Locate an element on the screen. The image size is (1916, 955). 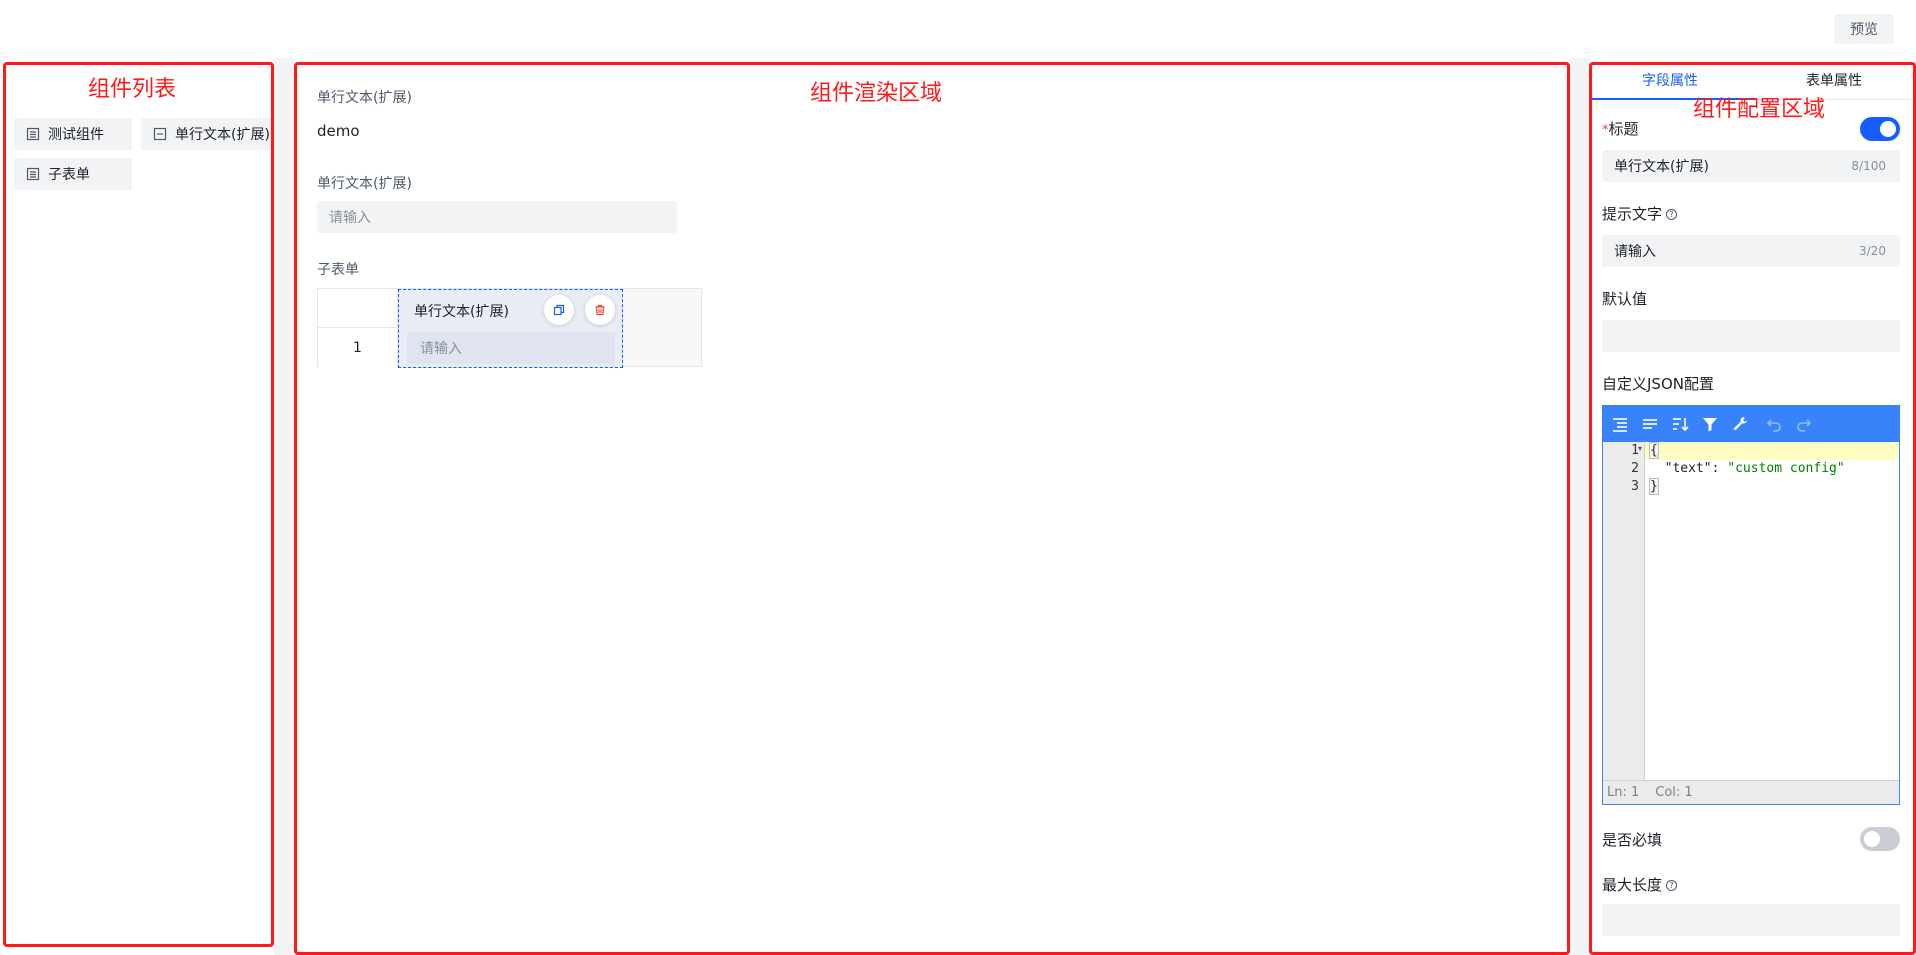
max-length-label-text: 最大长度 is located at coordinates (1632, 885).